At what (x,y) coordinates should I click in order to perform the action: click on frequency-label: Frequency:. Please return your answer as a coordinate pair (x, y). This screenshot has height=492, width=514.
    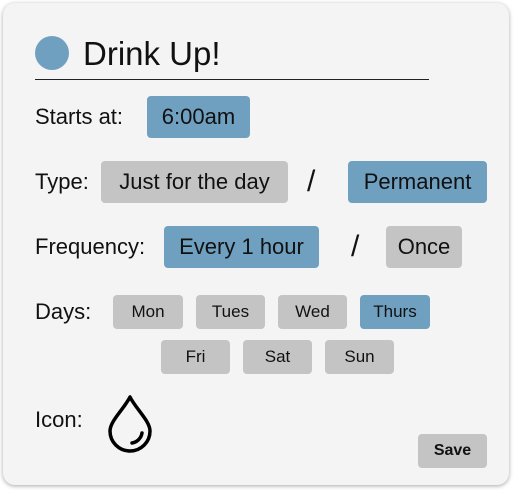
    Looking at the image, I should click on (90, 246).